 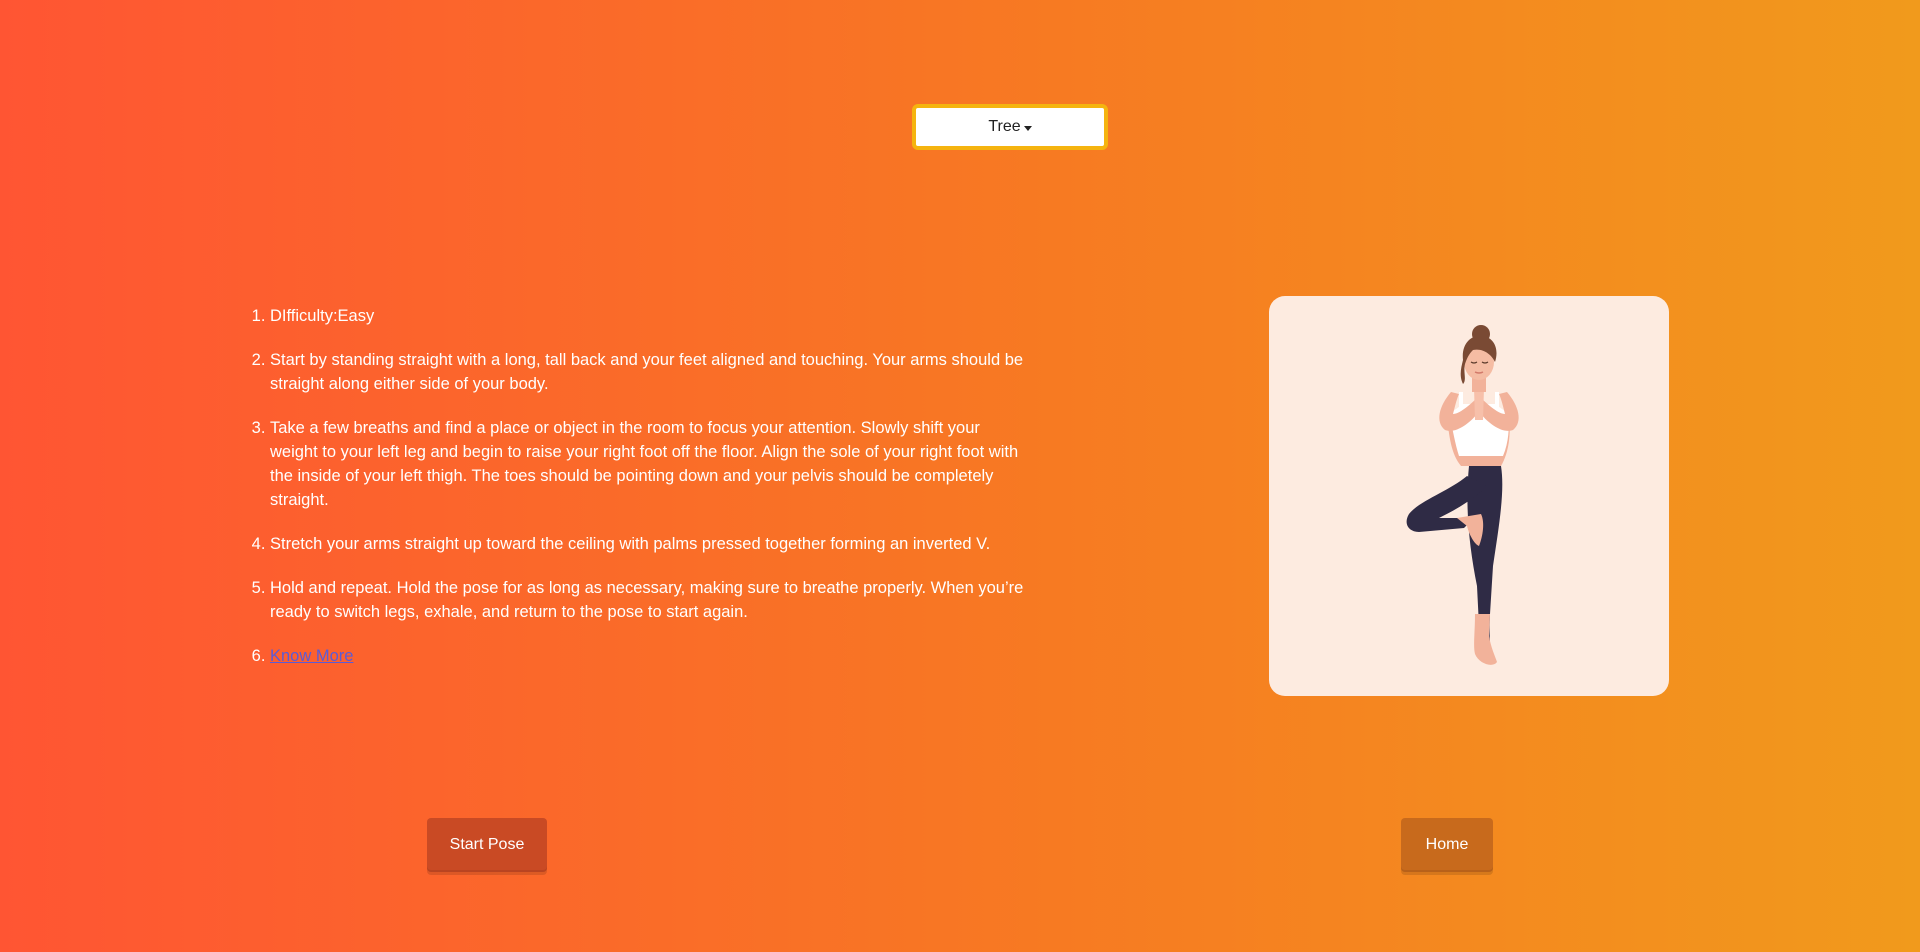 I want to click on pose-image-card, so click(x=1469, y=496).